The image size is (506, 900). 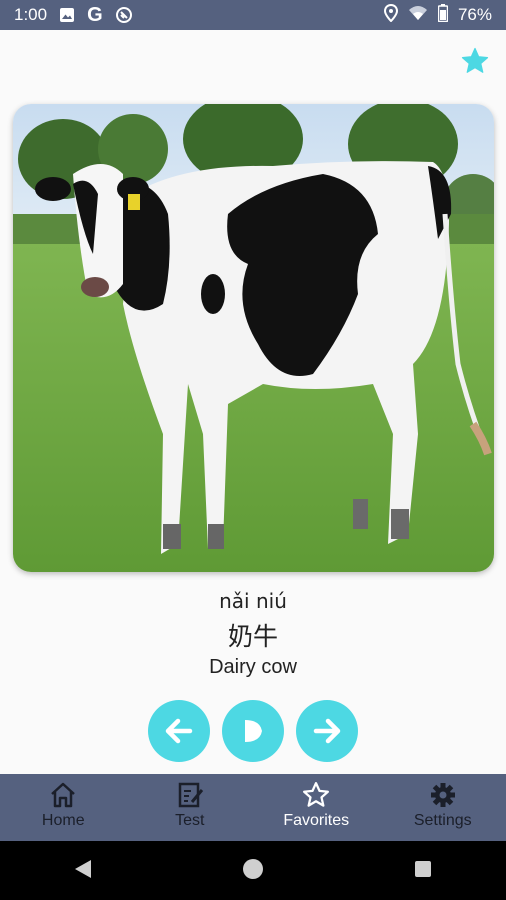 What do you see at coordinates (63, 795) in the screenshot?
I see `home-icon` at bounding box center [63, 795].